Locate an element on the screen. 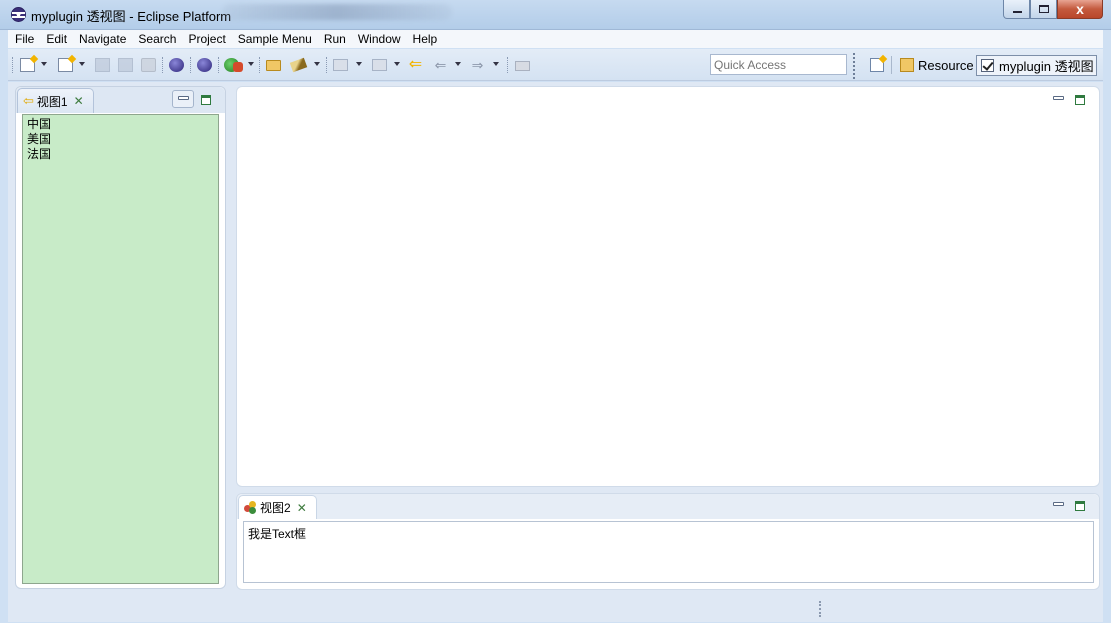 Image resolution: width=1111 pixels, height=623 pixels. print-icon is located at coordinates (148, 65).